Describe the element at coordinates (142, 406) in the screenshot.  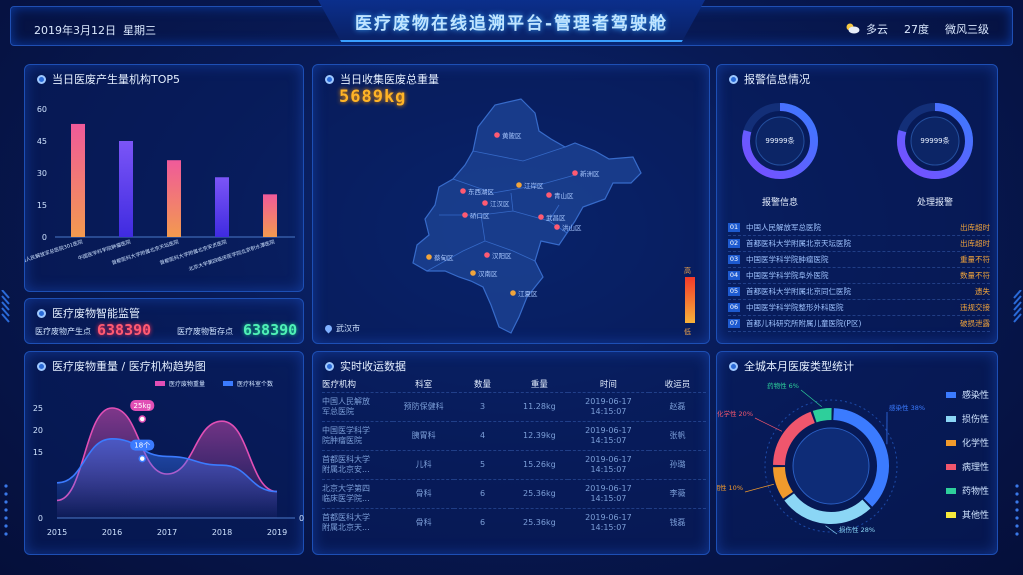
I see `tooltip-text: 25kg` at that location.